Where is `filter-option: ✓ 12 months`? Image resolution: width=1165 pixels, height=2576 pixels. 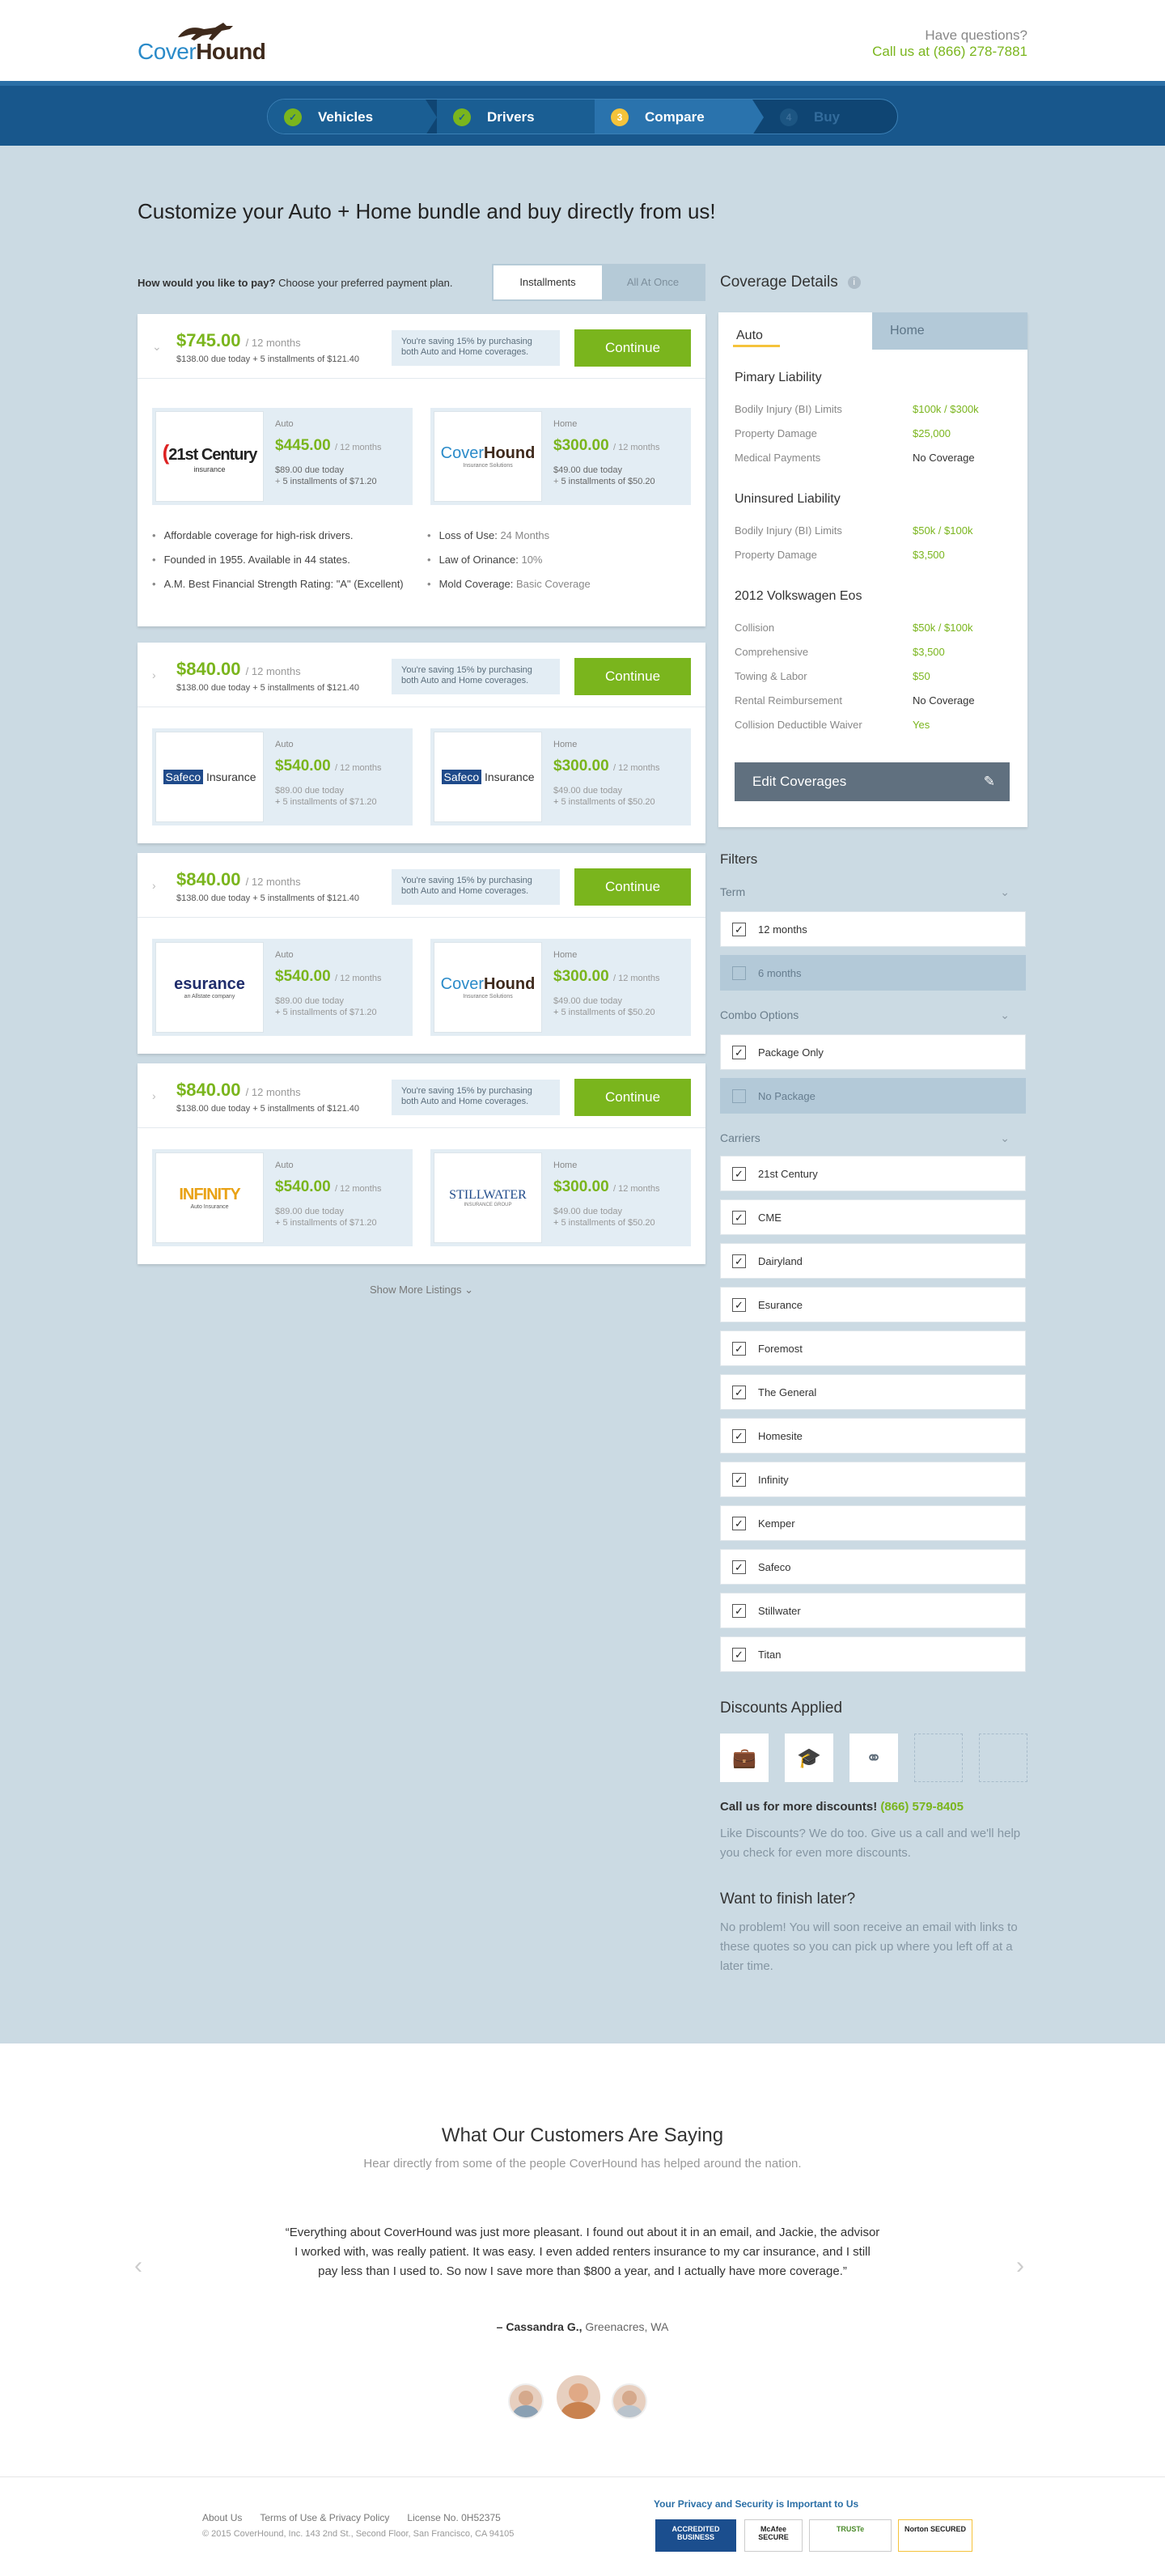
filter-option: ✓ 12 months is located at coordinates (873, 929).